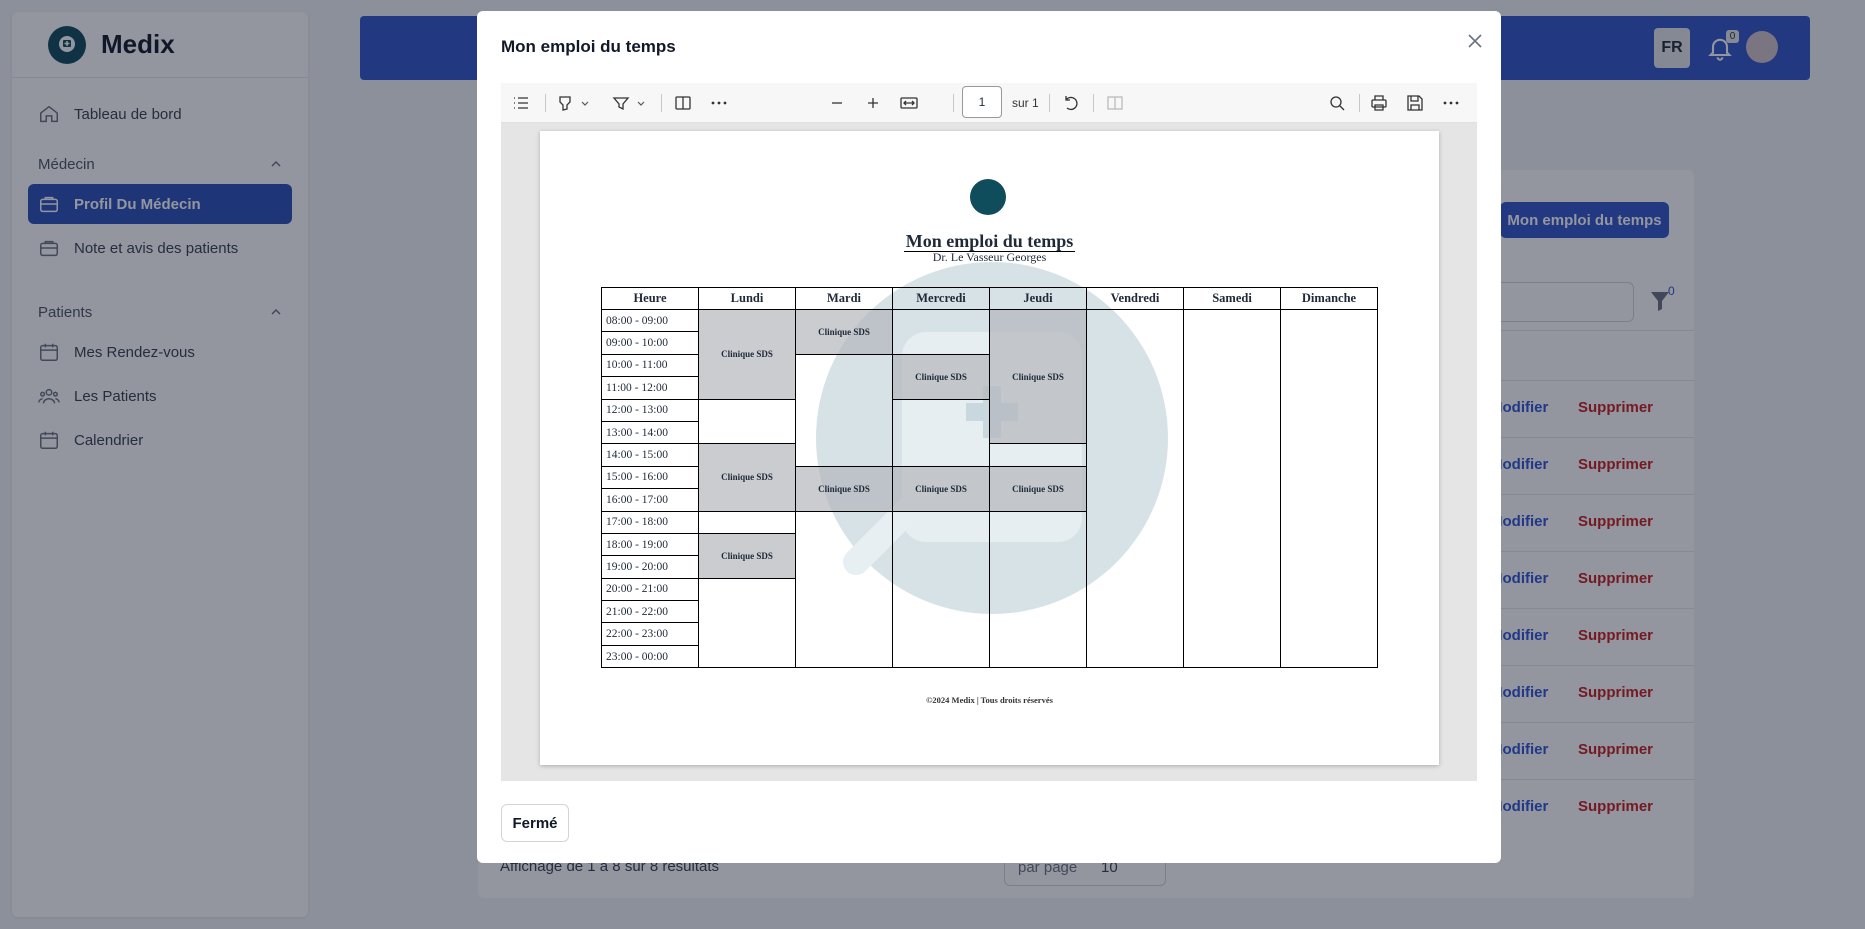  What do you see at coordinates (650, 544) in the screenshot?
I see `hour-cell: 18:00 - 19:00` at bounding box center [650, 544].